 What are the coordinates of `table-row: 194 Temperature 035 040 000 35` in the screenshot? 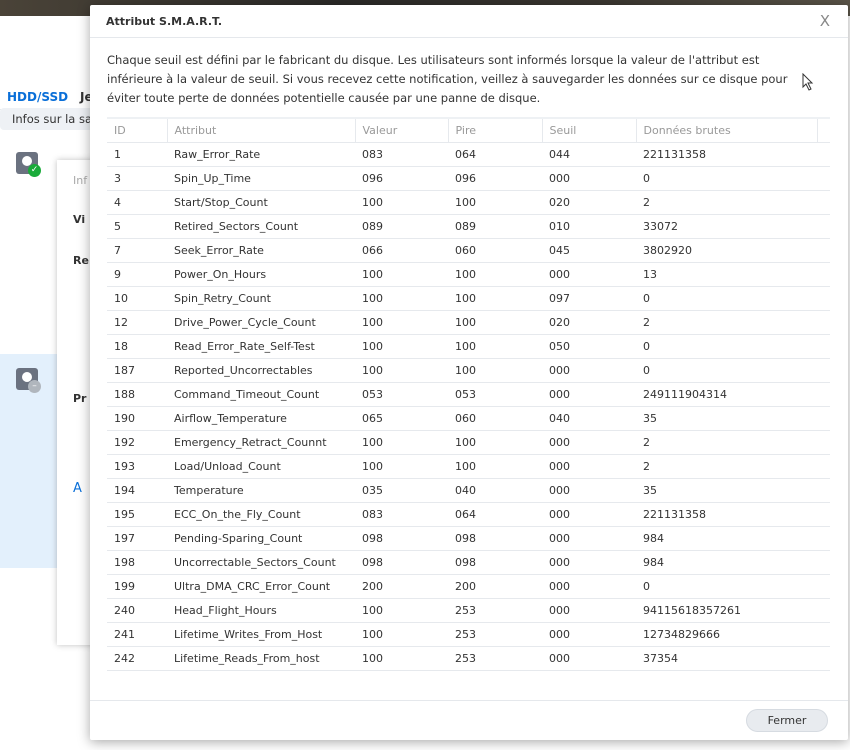 It's located at (468, 490).